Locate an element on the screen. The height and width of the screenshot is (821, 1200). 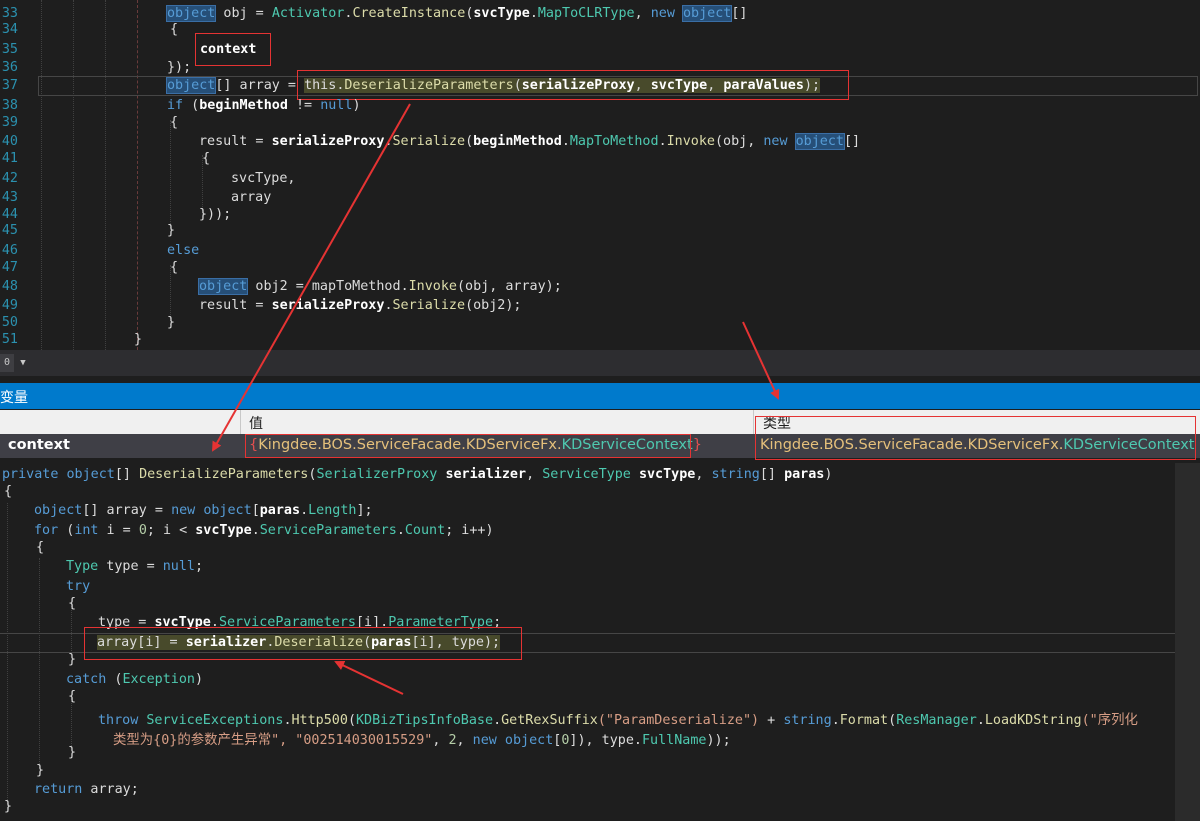
line-number: 39 is located at coordinates (9, 122).